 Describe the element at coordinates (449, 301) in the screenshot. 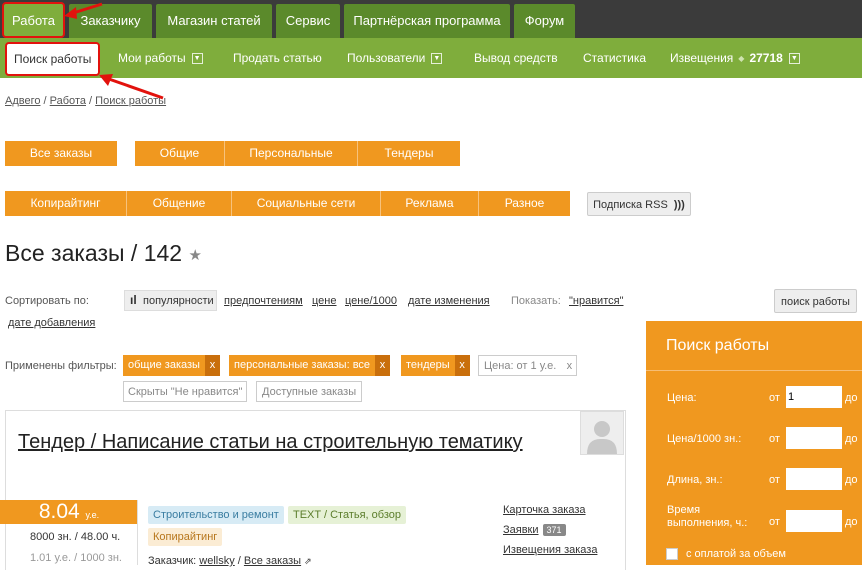

I see `sort-change-date: дате изменения` at that location.